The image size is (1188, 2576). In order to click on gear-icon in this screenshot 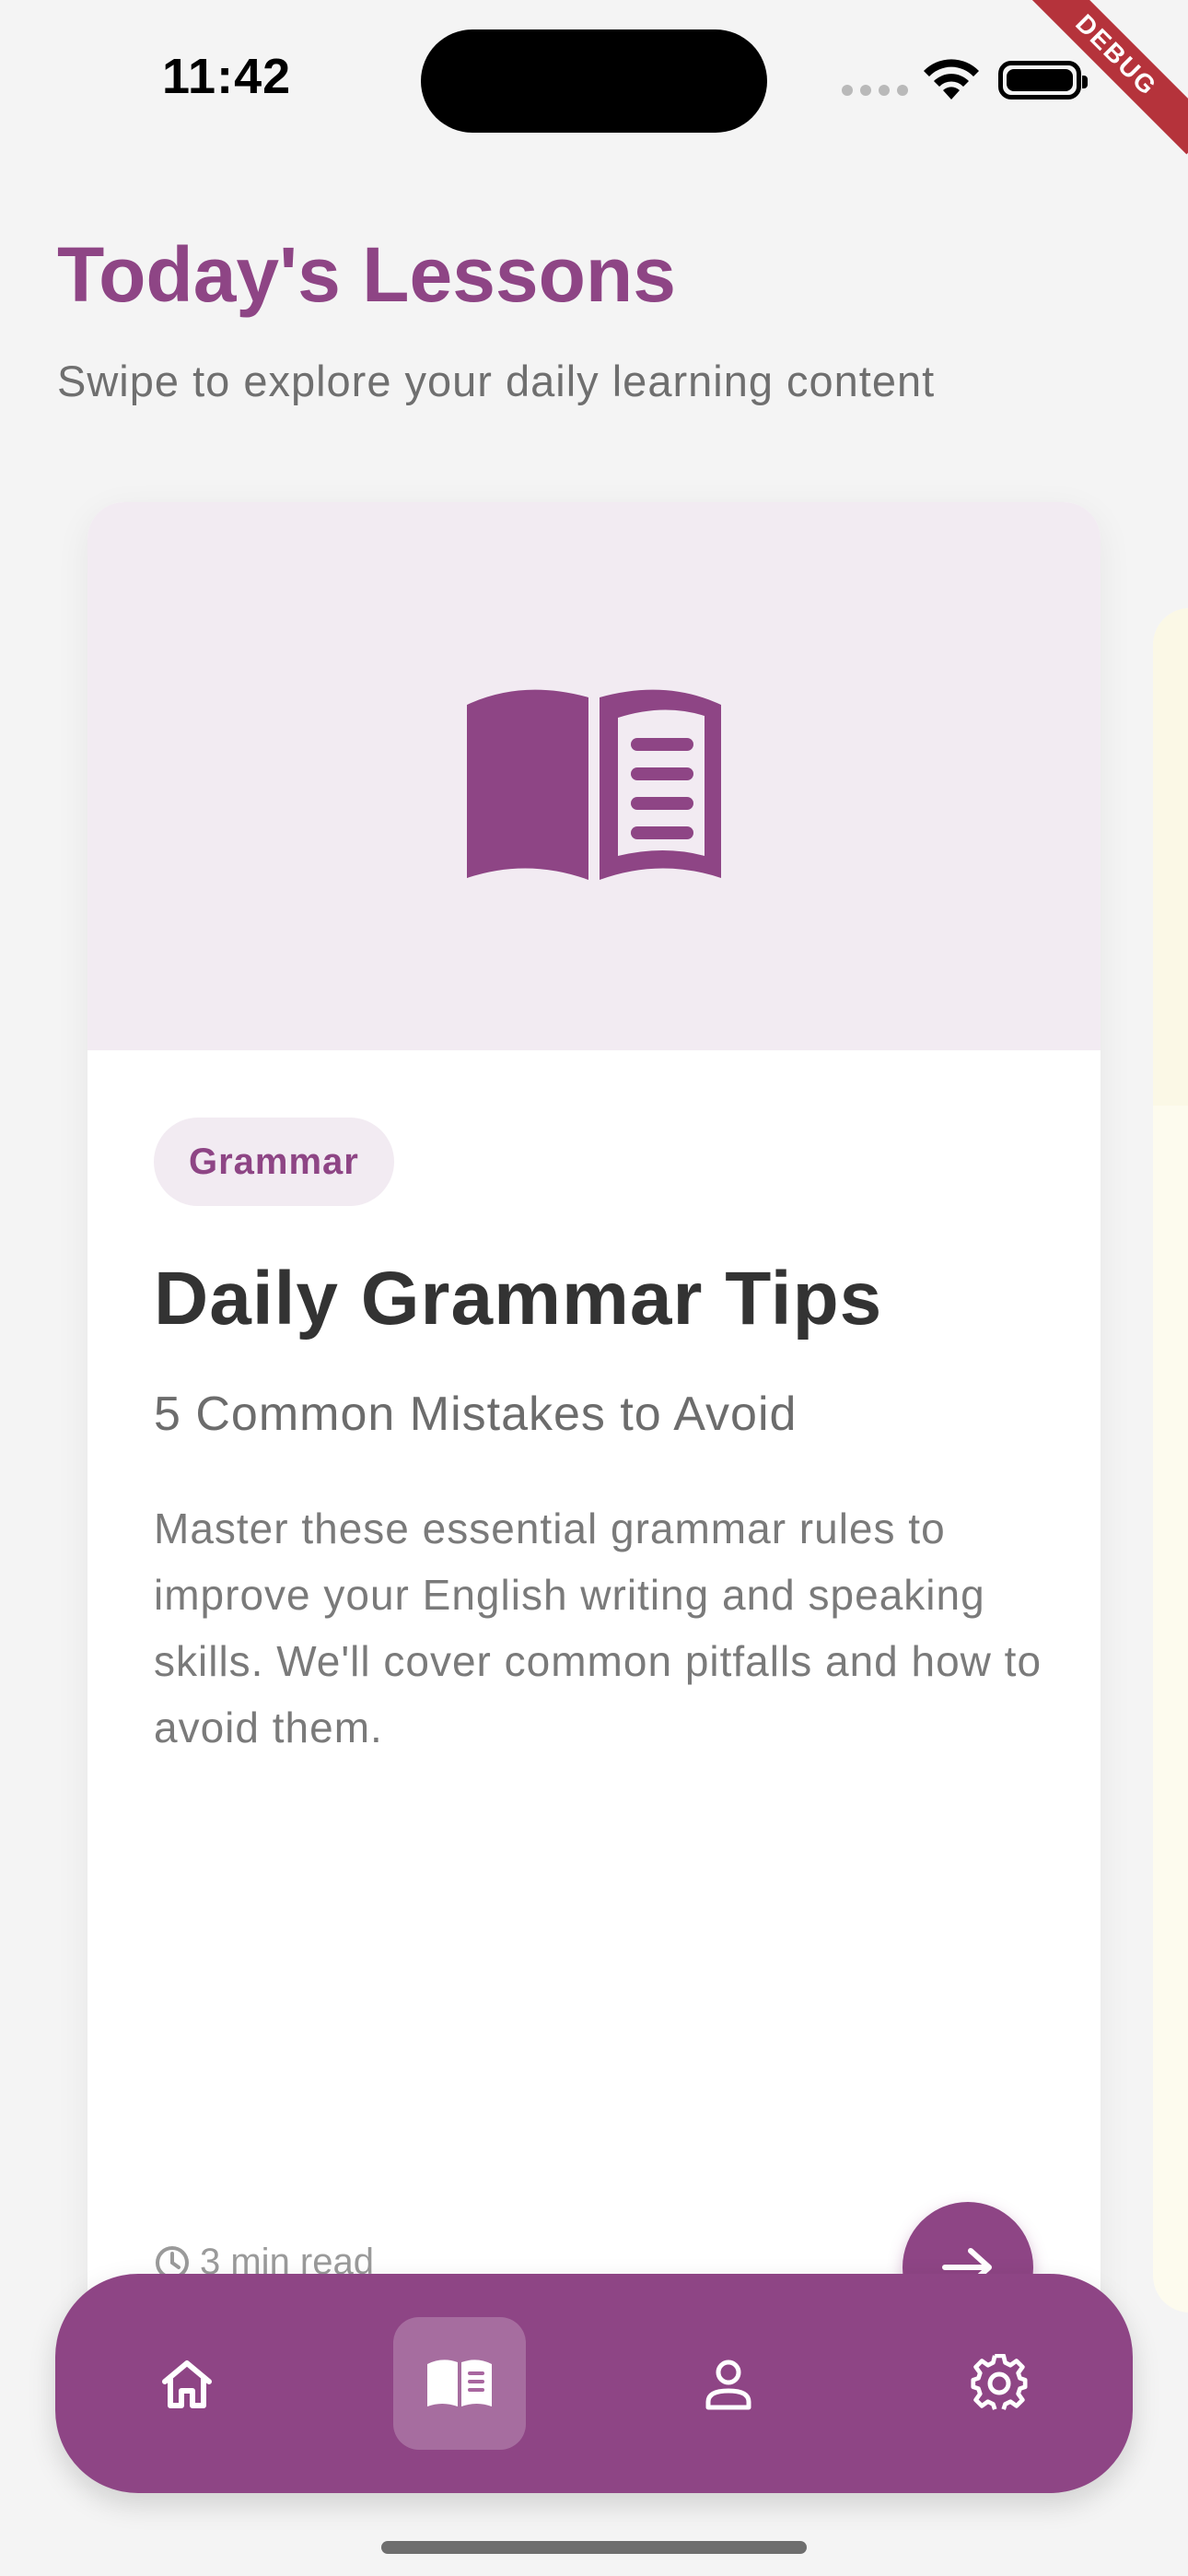, I will do `click(999, 2382)`.